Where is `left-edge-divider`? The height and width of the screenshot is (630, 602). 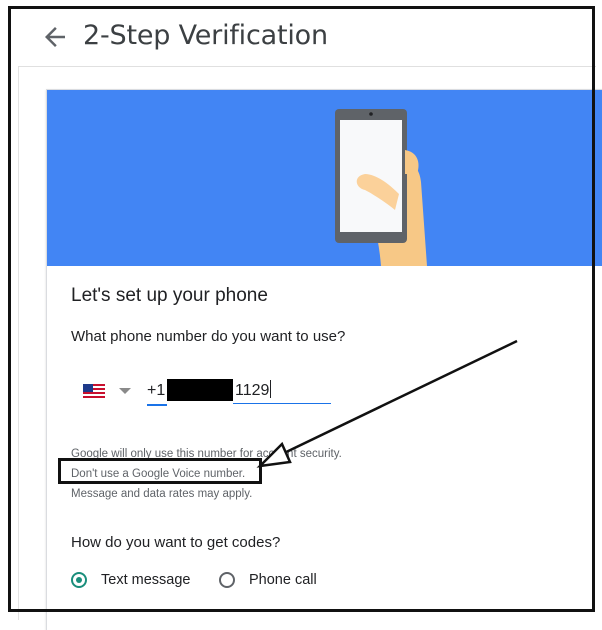
left-edge-divider is located at coordinates (18, 314).